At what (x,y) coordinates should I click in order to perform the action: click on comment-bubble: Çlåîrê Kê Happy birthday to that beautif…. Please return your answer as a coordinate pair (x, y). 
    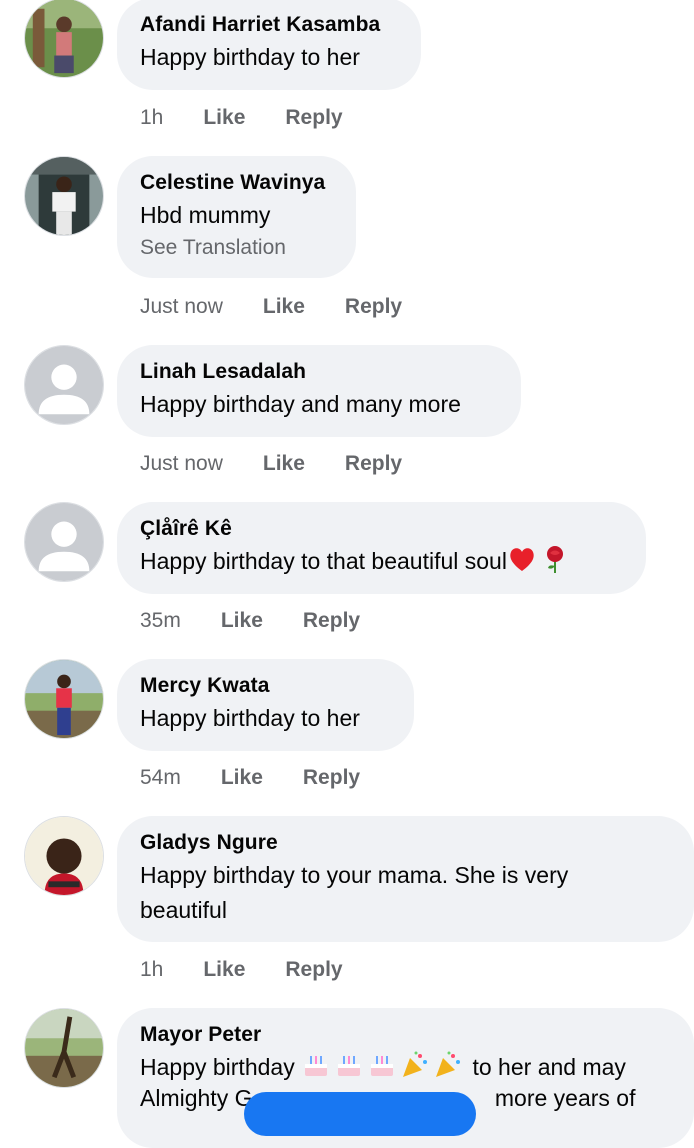
    Looking at the image, I should click on (381, 548).